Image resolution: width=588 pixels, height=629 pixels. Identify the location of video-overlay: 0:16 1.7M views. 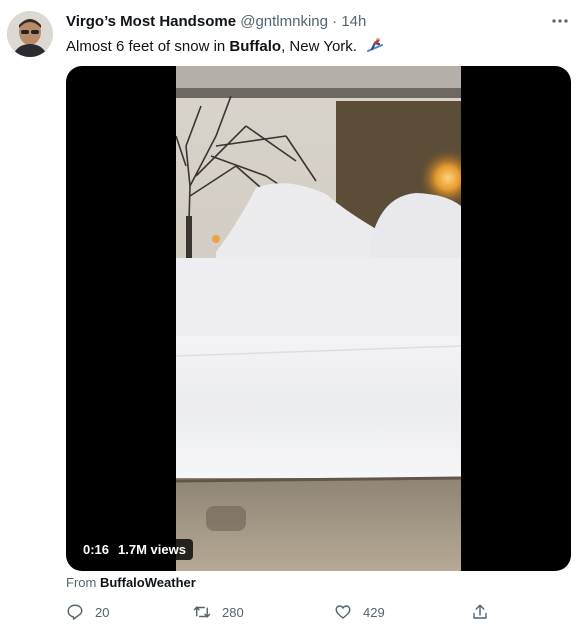
(134, 549).